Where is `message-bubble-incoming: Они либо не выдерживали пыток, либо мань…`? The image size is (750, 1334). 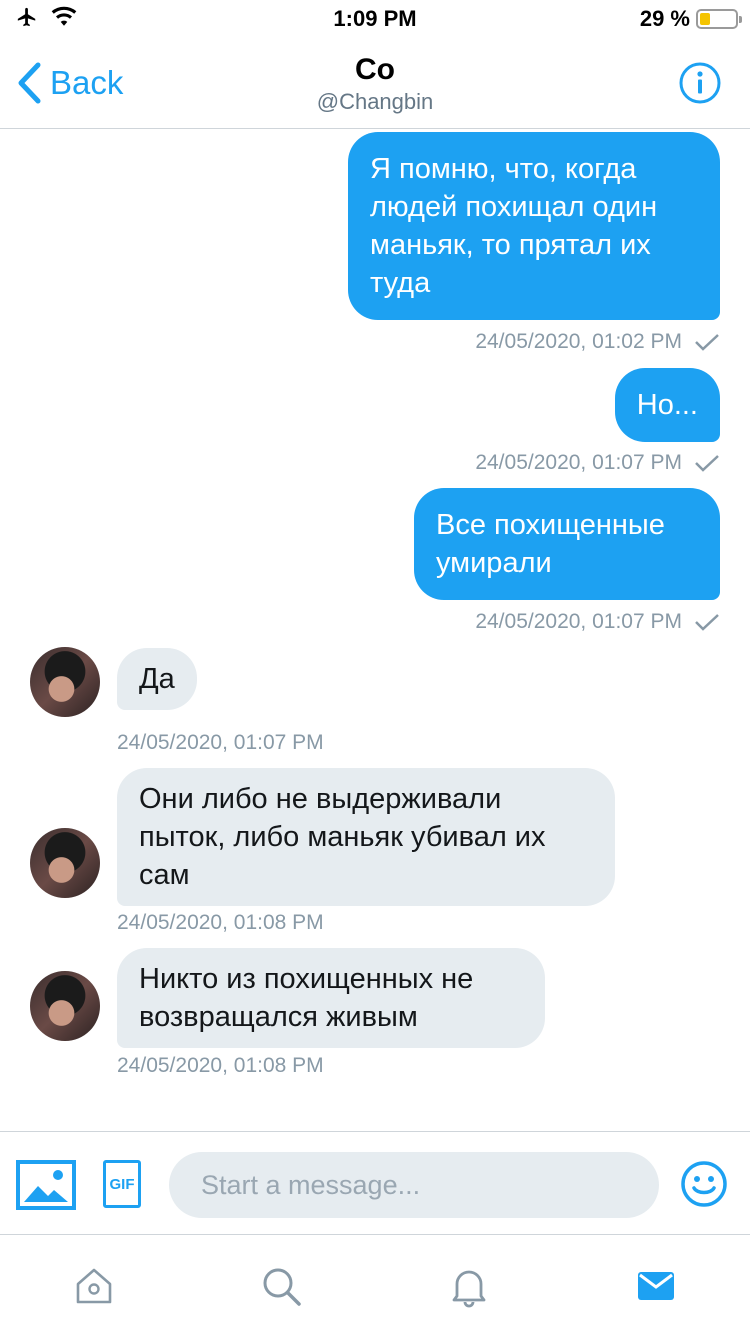 message-bubble-incoming: Они либо не выдерживали пыток, либо мань… is located at coordinates (366, 837).